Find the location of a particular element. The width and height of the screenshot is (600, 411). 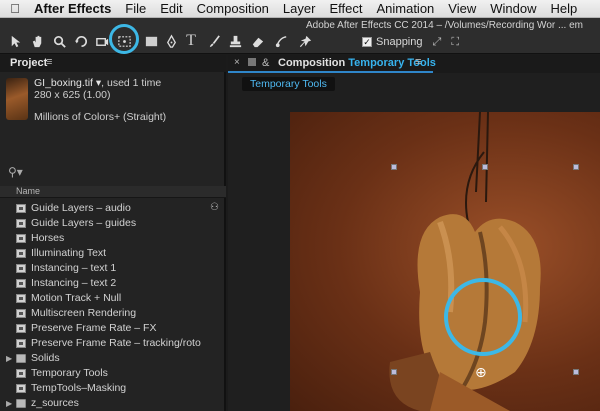

menu-window: Window is located at coordinates (513, 8).